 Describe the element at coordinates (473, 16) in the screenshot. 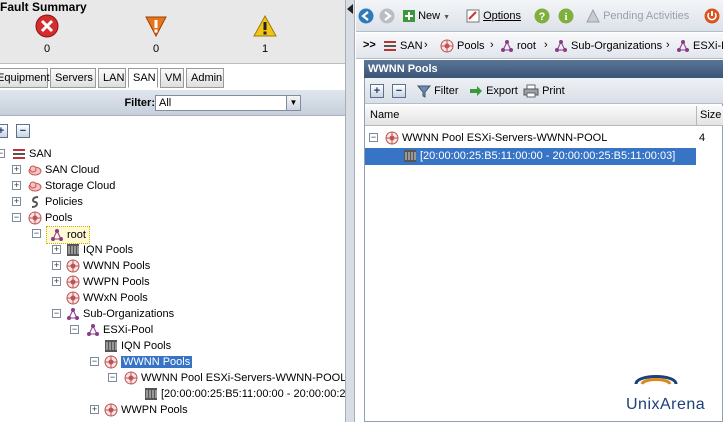

I see `options-icon` at that location.